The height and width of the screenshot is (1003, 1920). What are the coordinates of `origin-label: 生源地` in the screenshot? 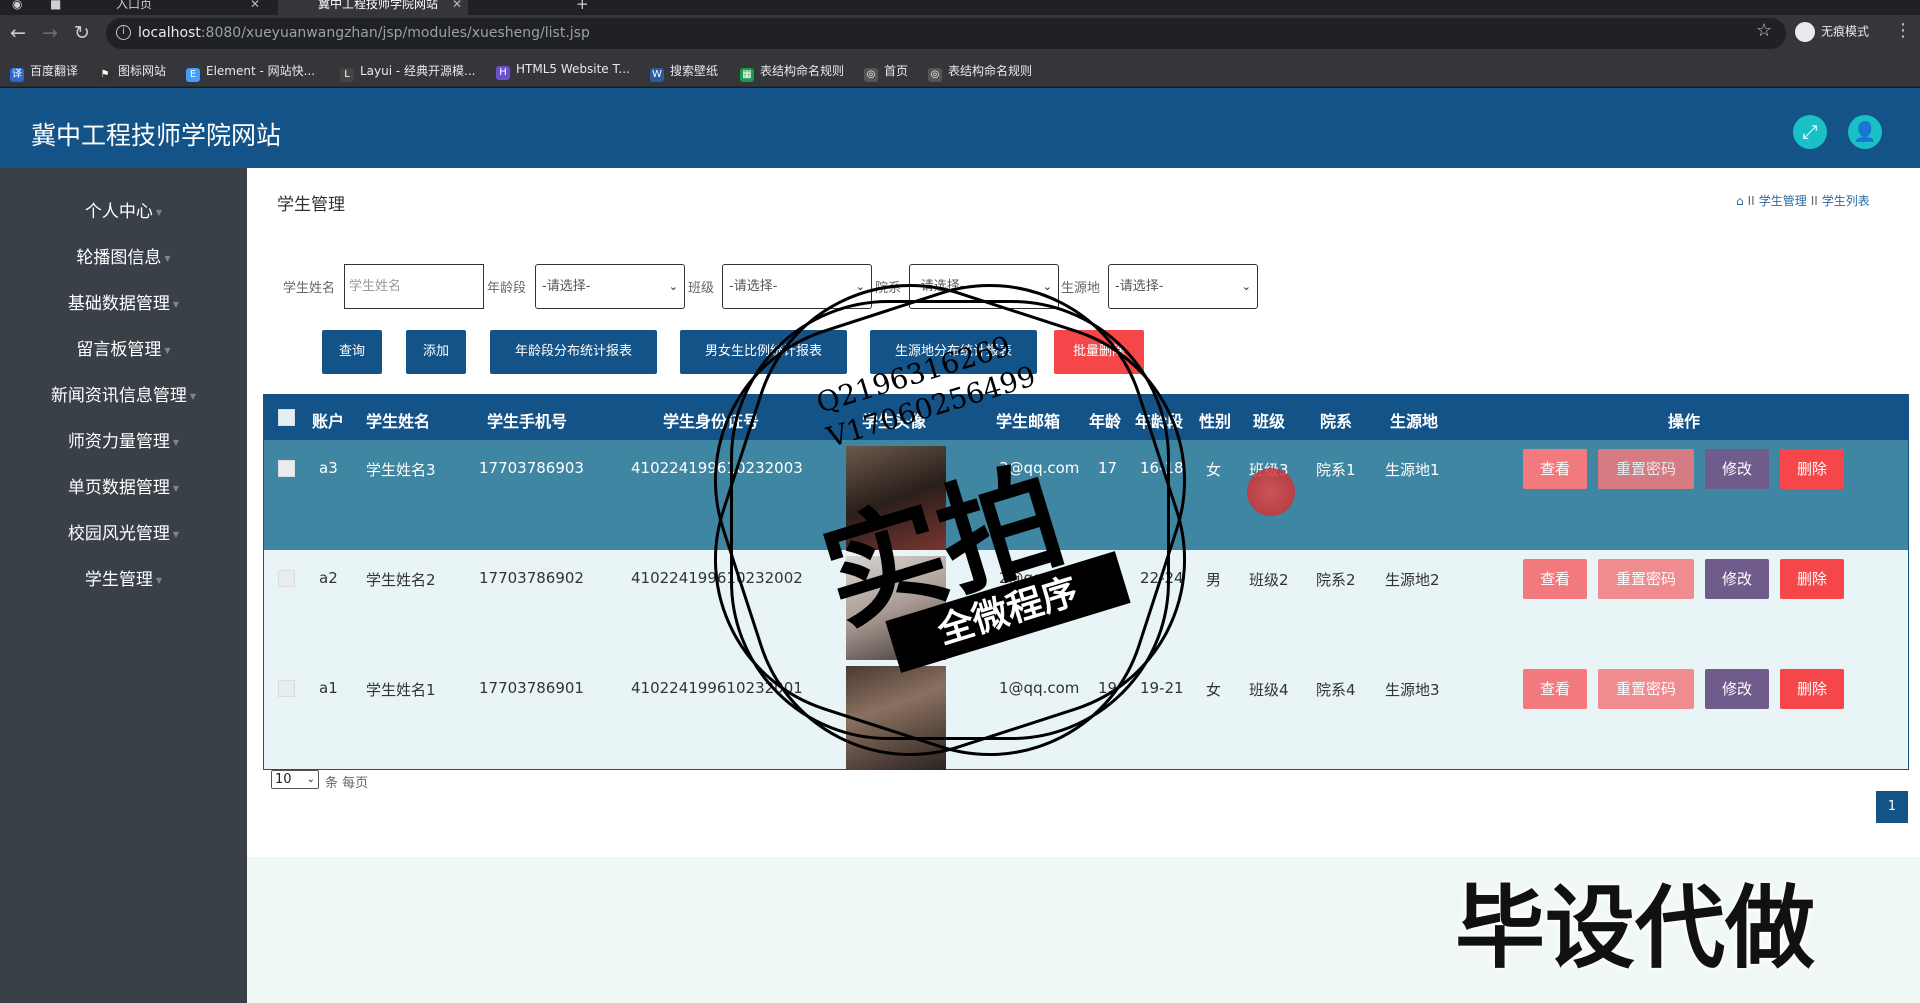 It's located at (1081, 288).